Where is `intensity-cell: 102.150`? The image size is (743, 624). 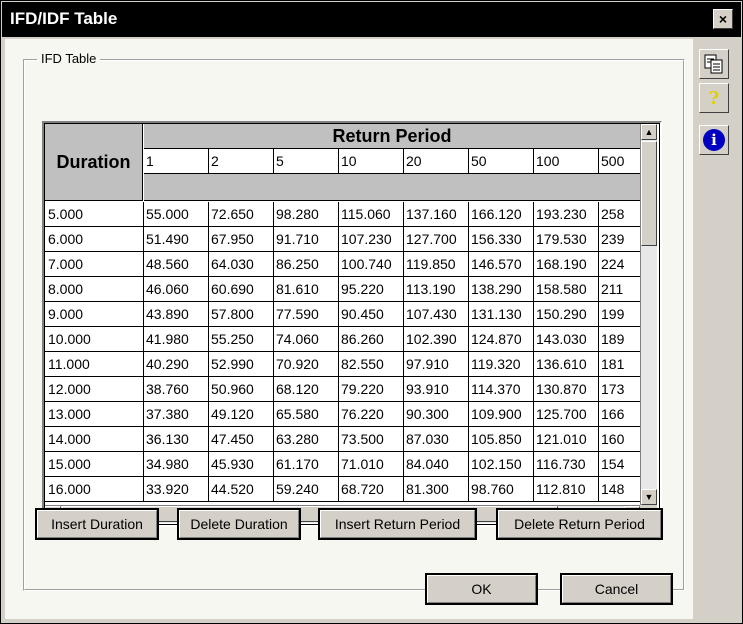 intensity-cell: 102.150 is located at coordinates (501, 464).